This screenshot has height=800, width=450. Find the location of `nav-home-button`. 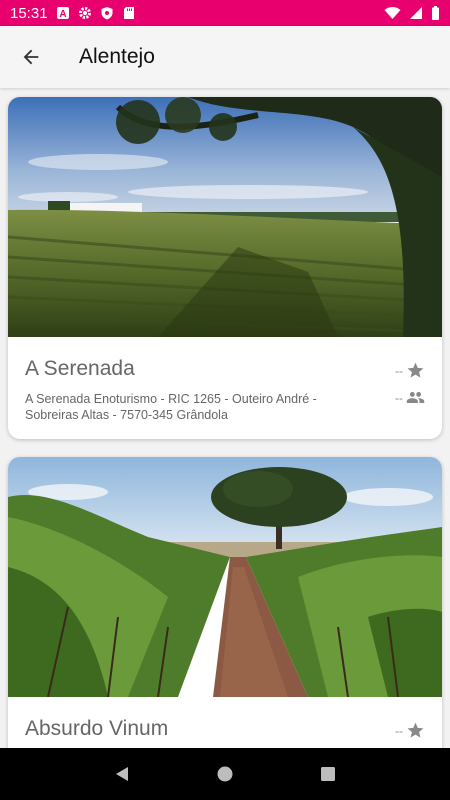

nav-home-button is located at coordinates (225, 774).